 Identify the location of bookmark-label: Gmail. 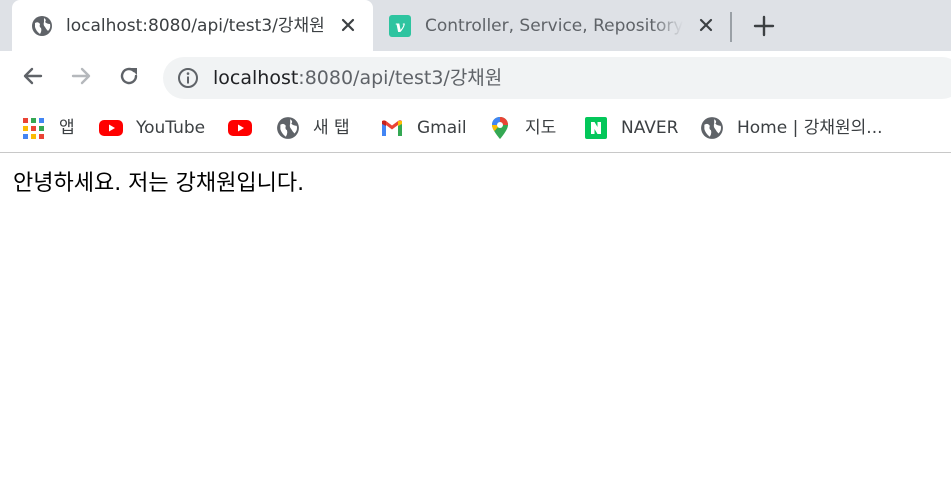
(442, 128).